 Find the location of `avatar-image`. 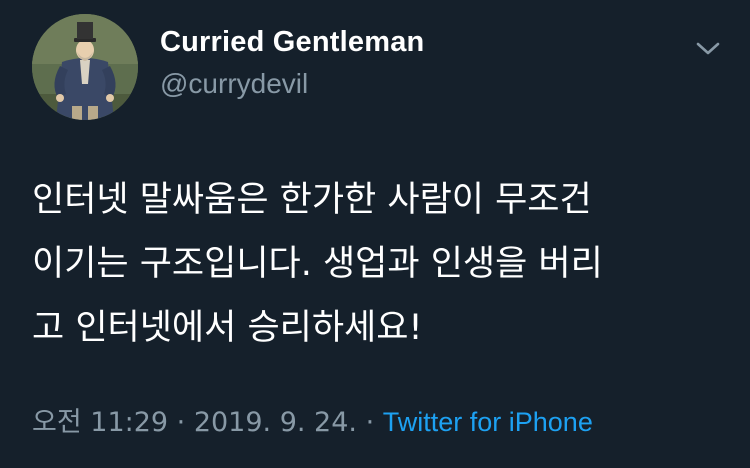

avatar-image is located at coordinates (85, 67).